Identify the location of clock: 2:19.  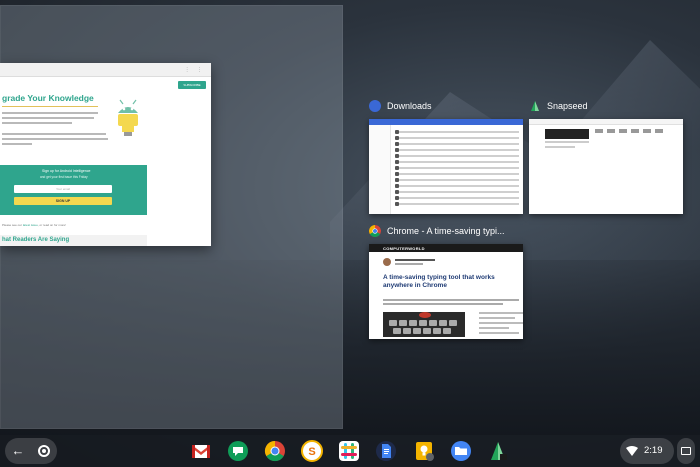
(653, 450).